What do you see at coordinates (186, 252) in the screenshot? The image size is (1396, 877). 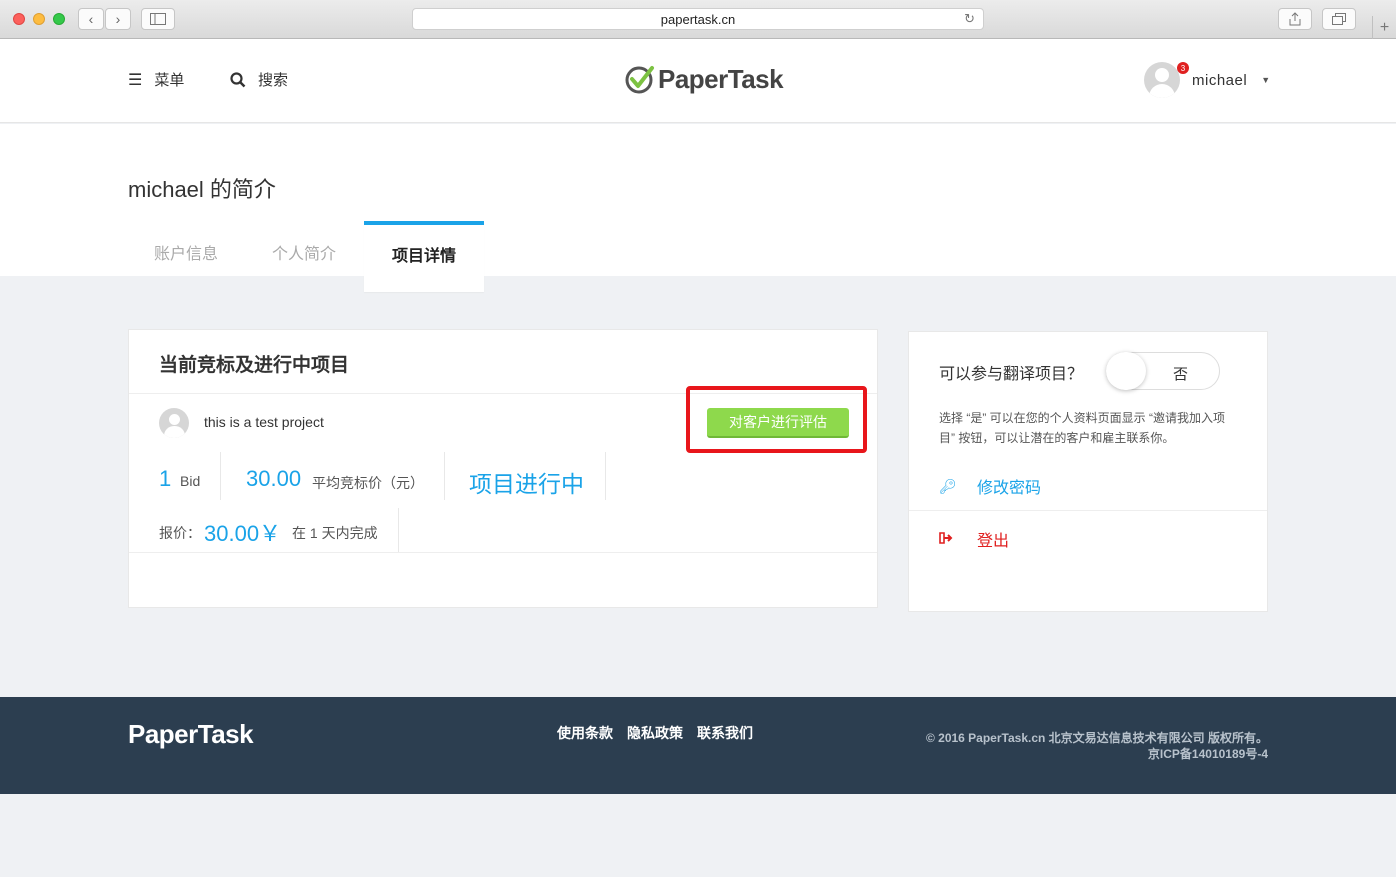 I see `tab-account-info: 账户信息` at bounding box center [186, 252].